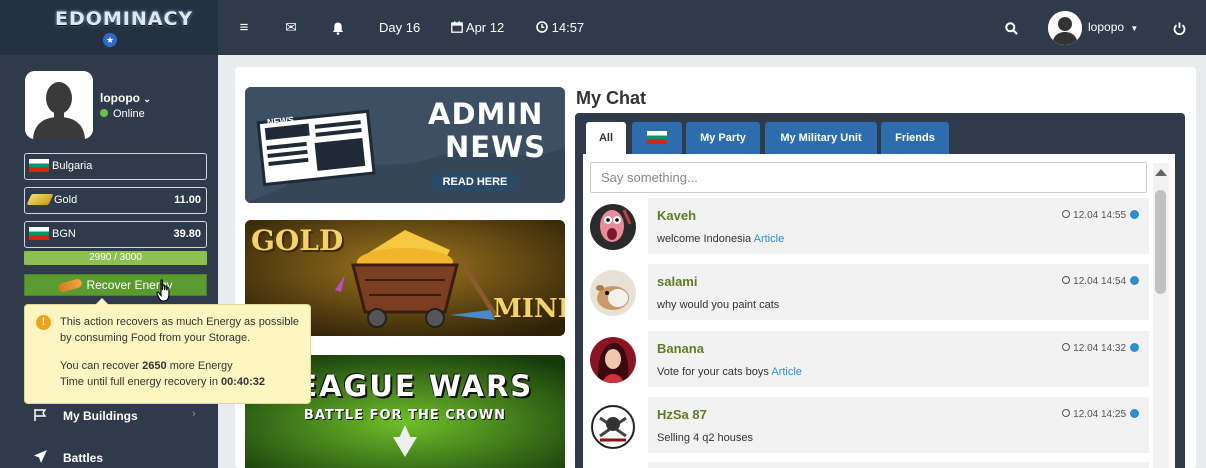  I want to click on message-time: 12.04 14:32, so click(1100, 348).